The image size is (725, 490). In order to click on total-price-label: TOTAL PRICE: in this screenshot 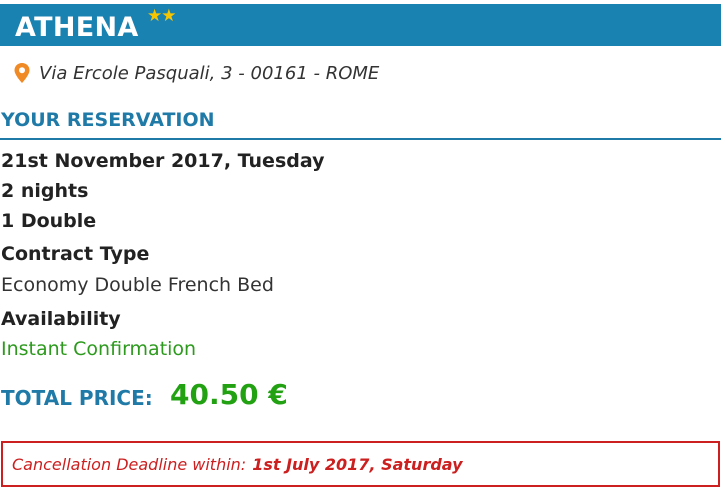, I will do `click(77, 398)`.